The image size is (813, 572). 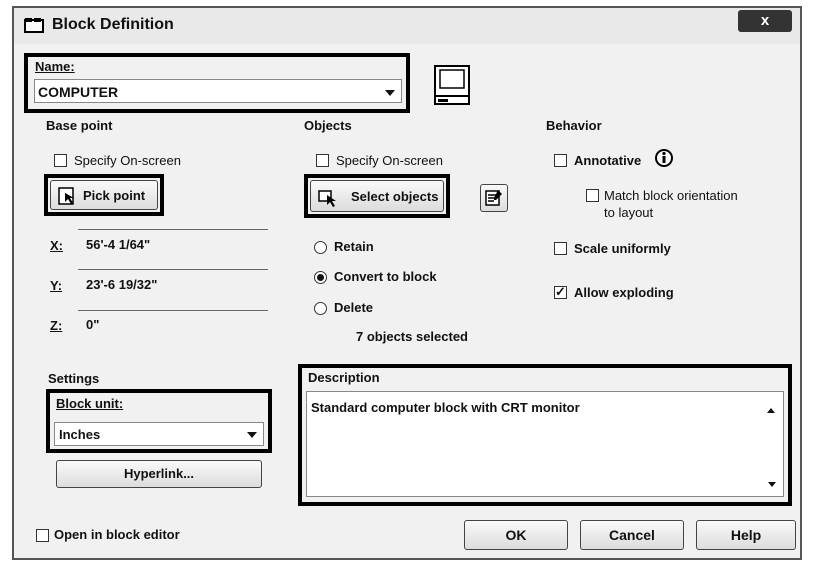 What do you see at coordinates (608, 160) in the screenshot?
I see `annotative-label: Annotative` at bounding box center [608, 160].